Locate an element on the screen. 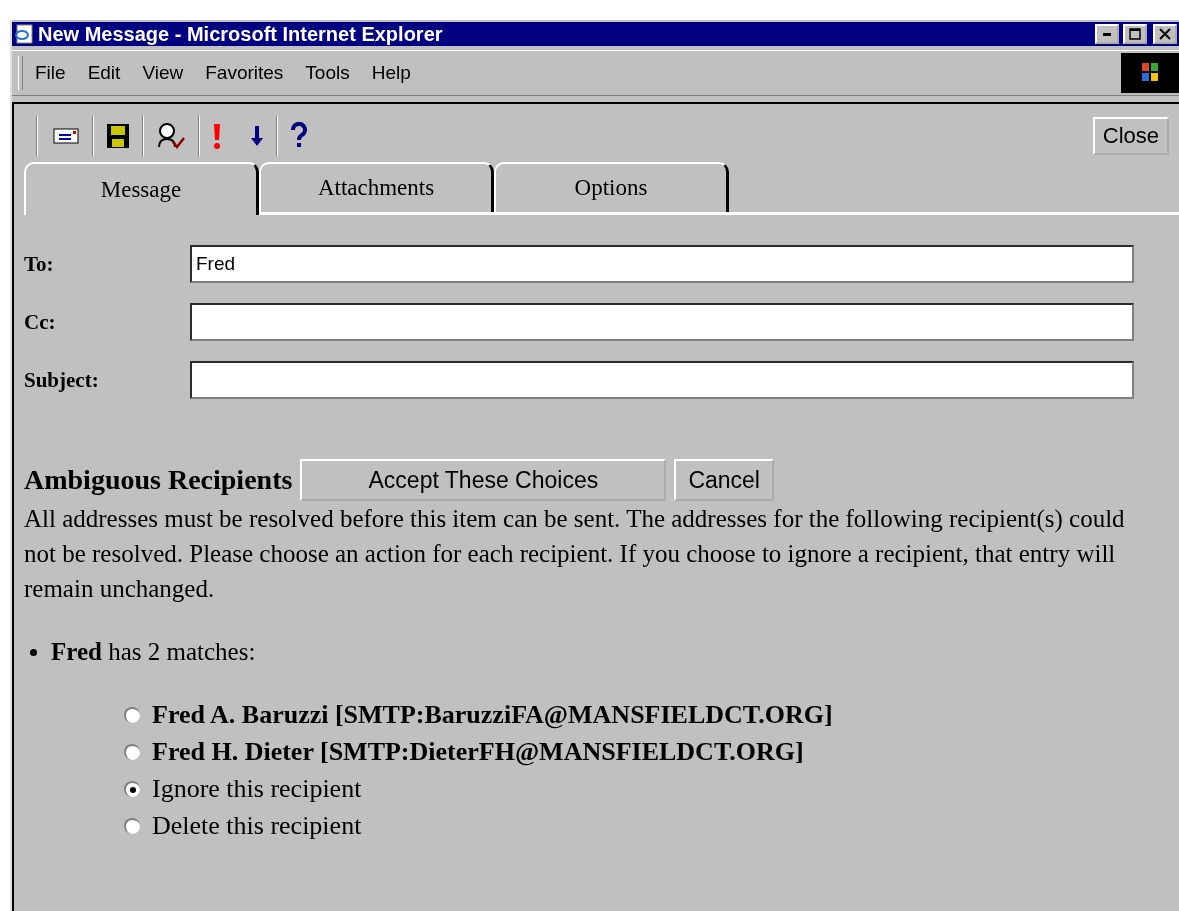  browser-icon is located at coordinates (24, 34).